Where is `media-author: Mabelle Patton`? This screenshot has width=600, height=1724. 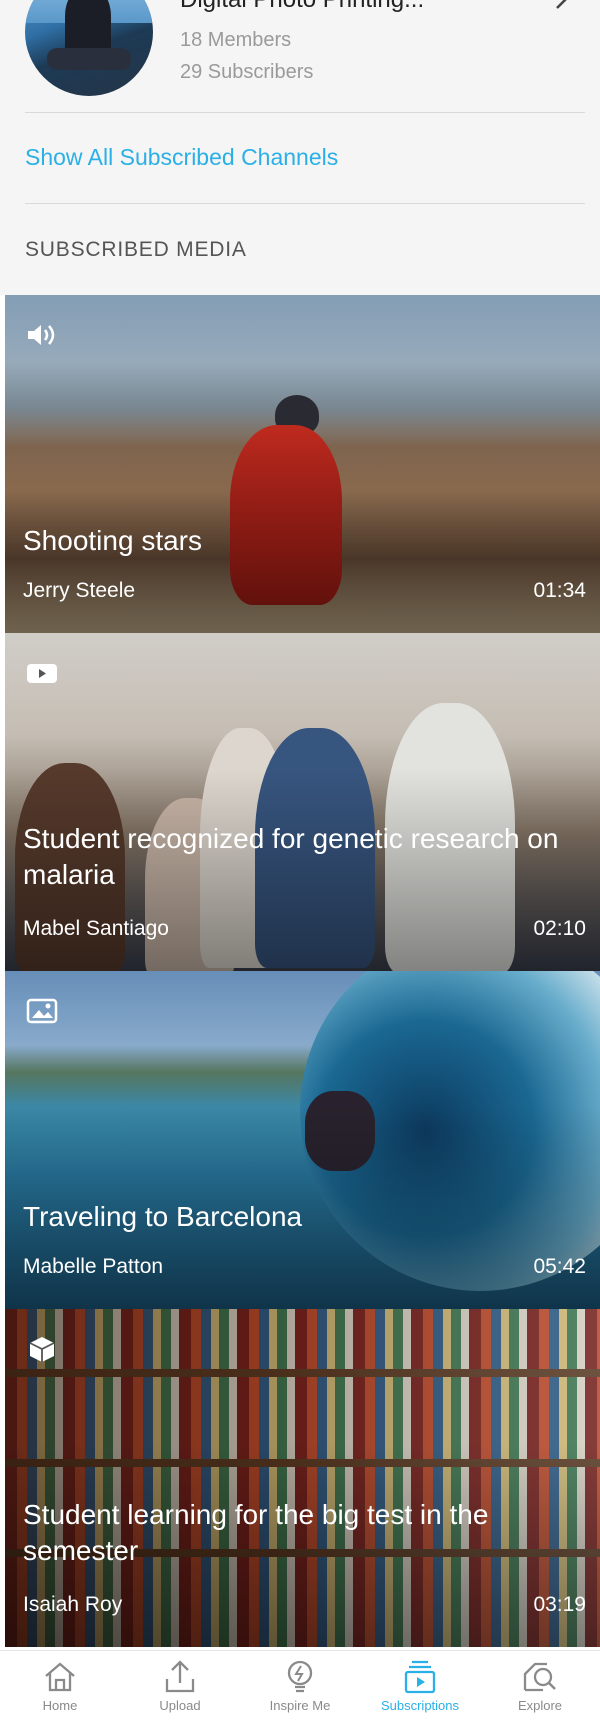
media-author: Mabelle Patton is located at coordinates (93, 1266).